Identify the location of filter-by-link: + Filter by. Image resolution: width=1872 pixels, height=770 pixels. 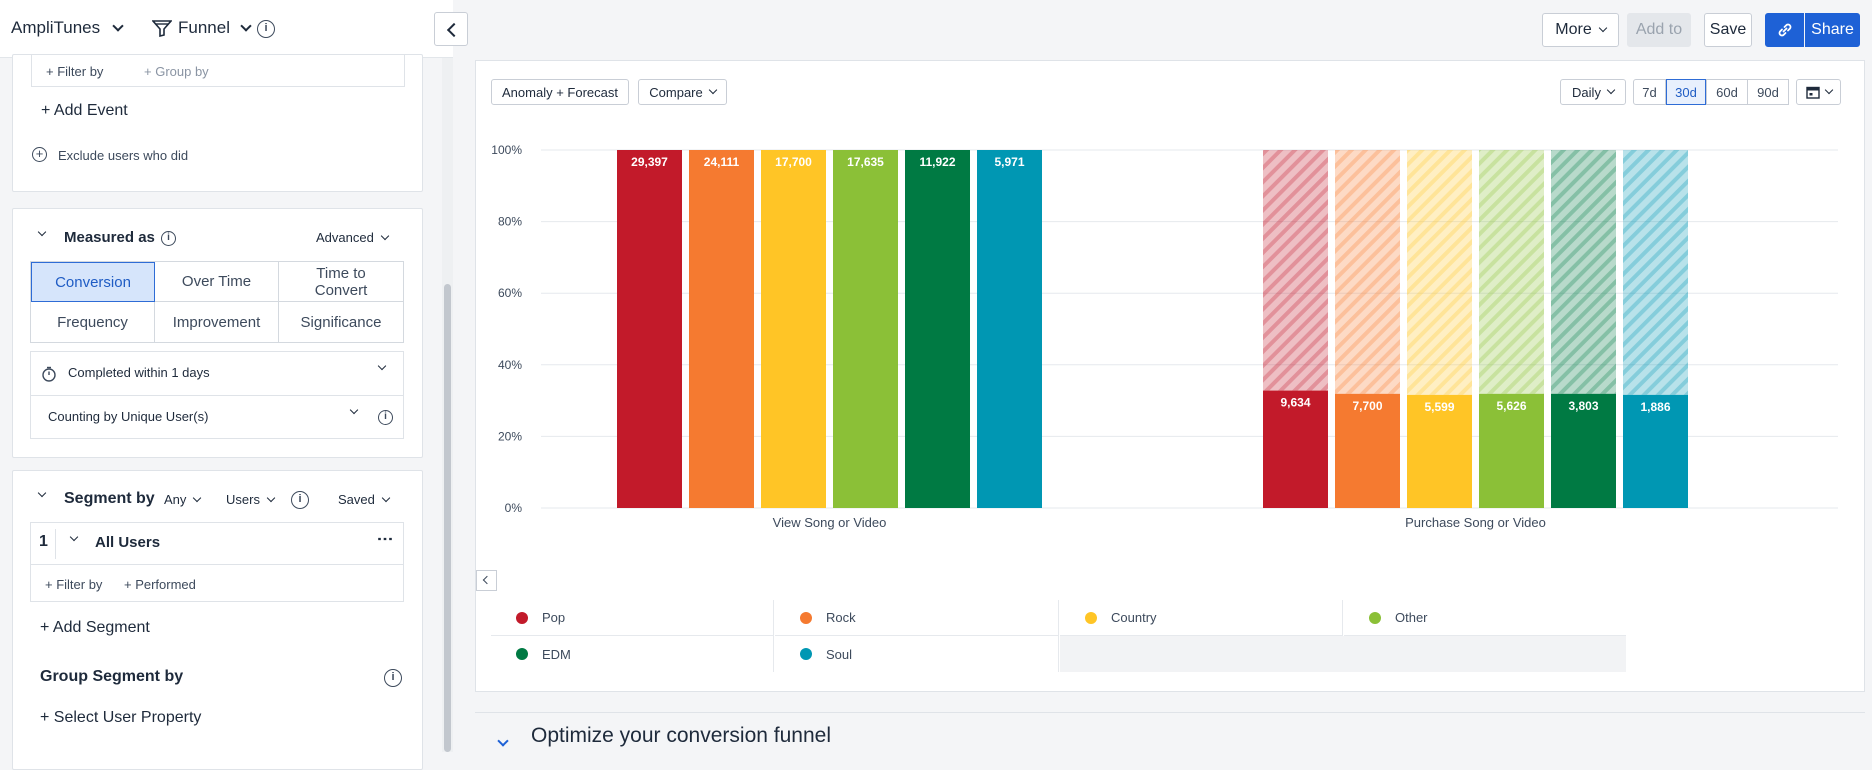
(74, 71).